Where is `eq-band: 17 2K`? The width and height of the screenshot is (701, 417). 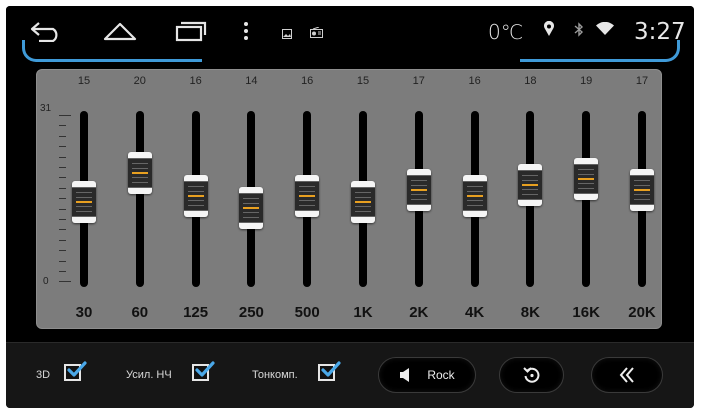 eq-band: 17 2K is located at coordinates (419, 199).